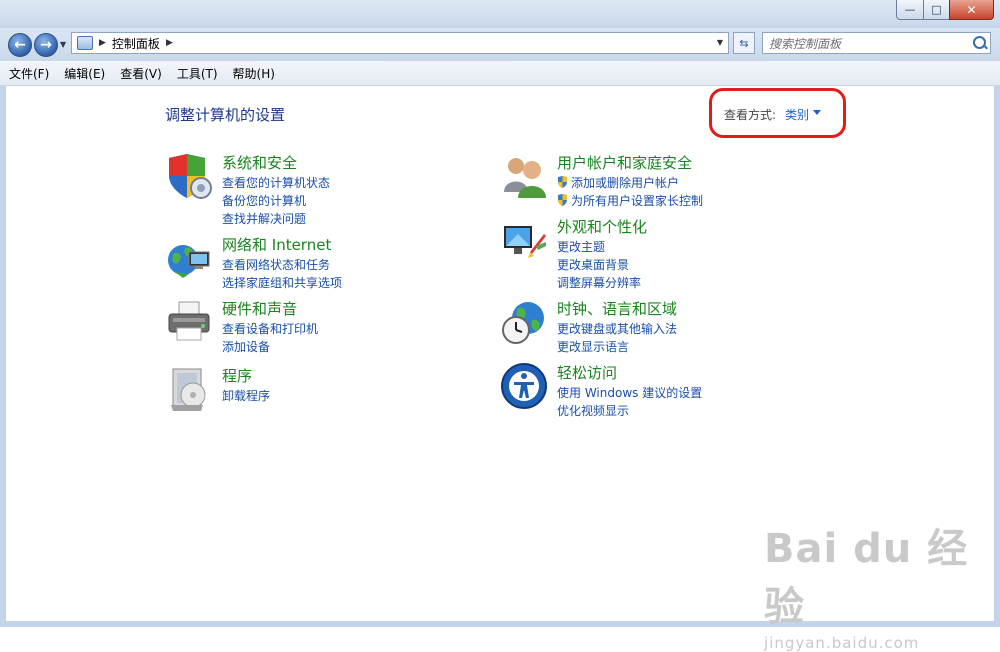  Describe the element at coordinates (29, 73) in the screenshot. I see `menu-file: 文件(F)` at that location.